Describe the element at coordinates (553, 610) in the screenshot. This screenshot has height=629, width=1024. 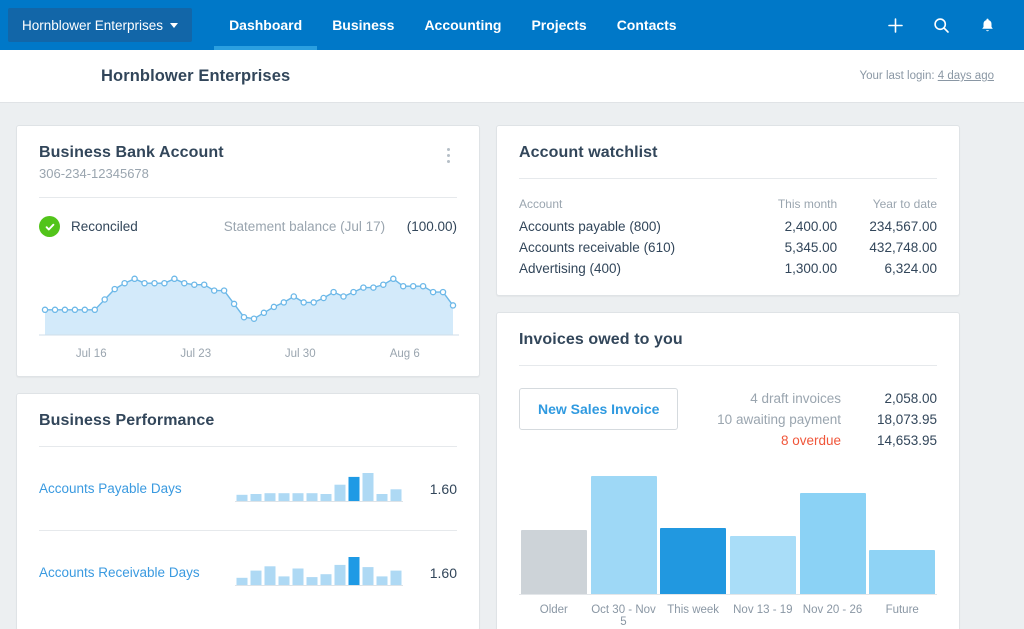
I see `bar-label: Older` at that location.